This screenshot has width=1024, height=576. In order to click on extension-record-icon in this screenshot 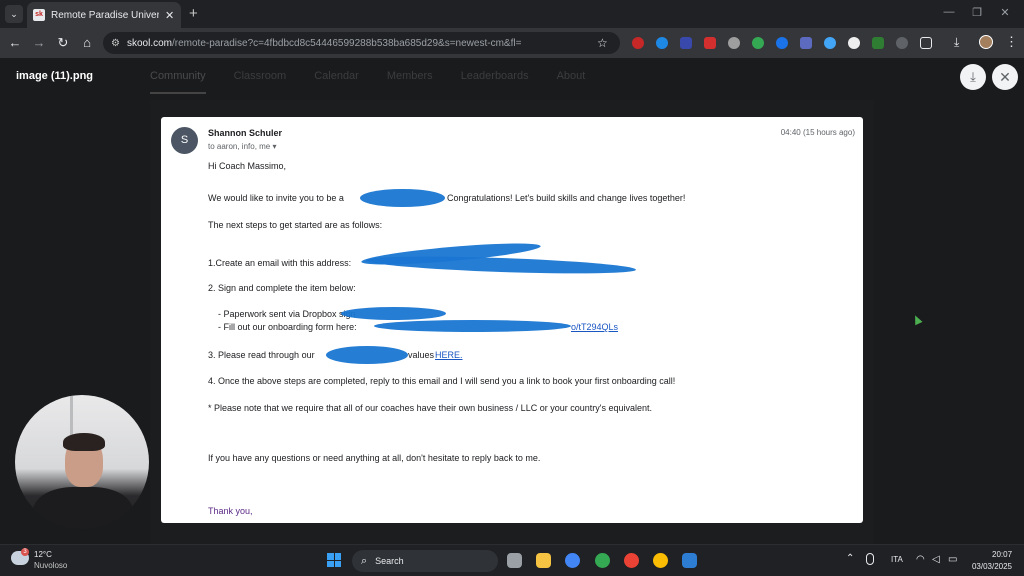, I will do `click(638, 43)`.